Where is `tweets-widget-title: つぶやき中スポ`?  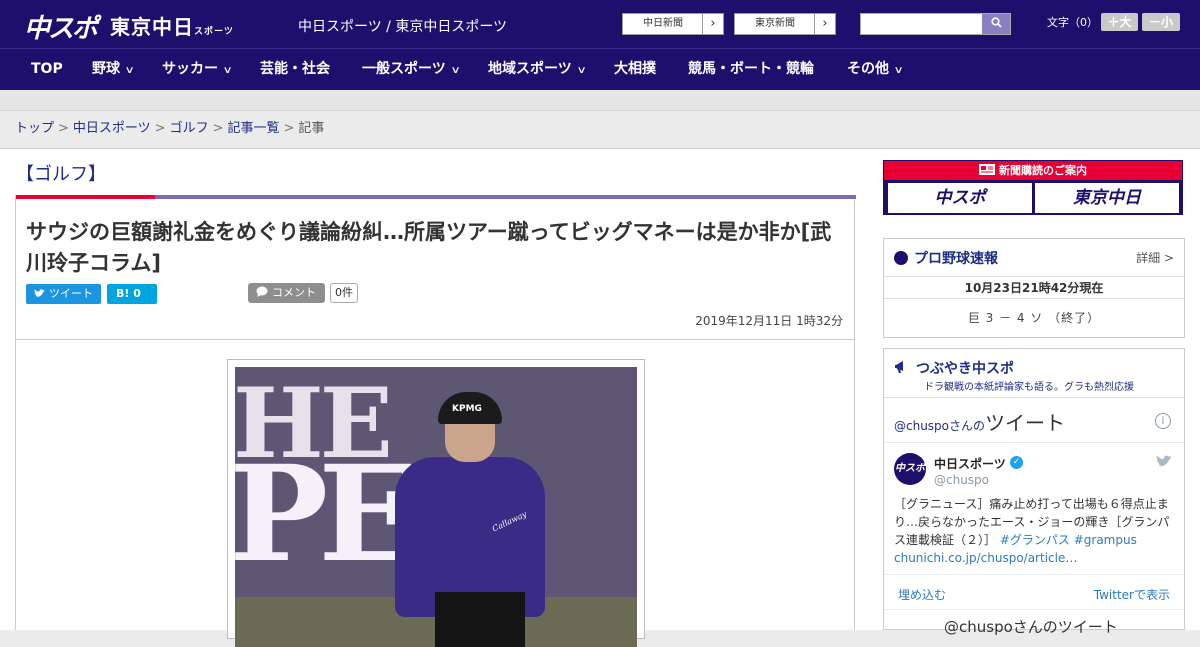
tweets-widget-title: つぶやき中スポ is located at coordinates (954, 368).